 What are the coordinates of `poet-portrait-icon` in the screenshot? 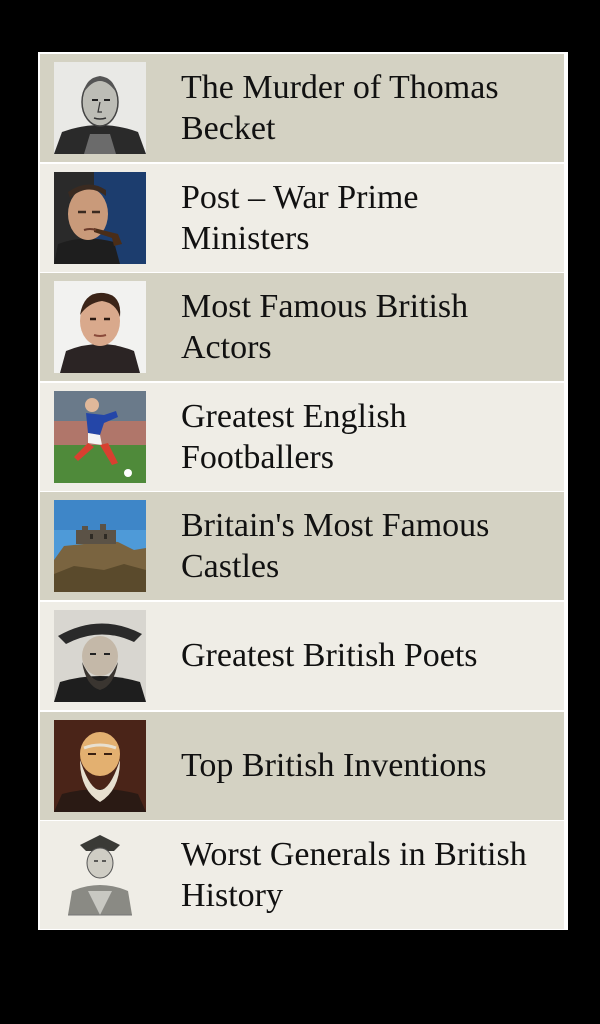 It's located at (100, 655).